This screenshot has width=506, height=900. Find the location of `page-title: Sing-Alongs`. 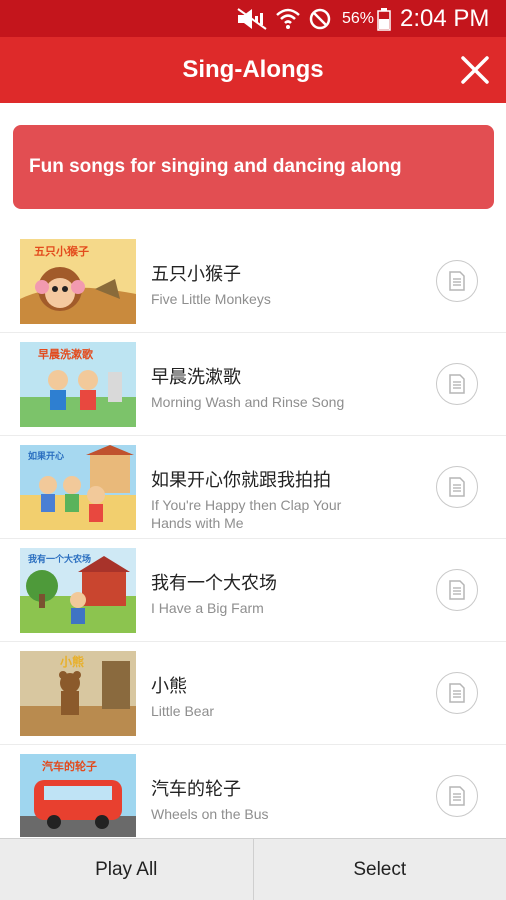

page-title: Sing-Alongs is located at coordinates (253, 69).